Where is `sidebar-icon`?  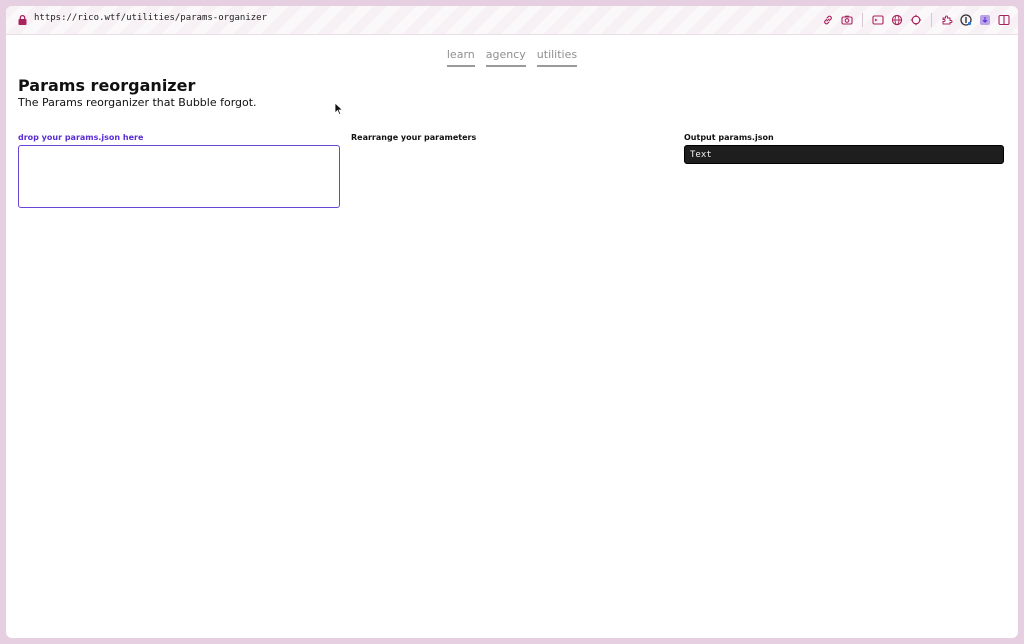 sidebar-icon is located at coordinates (1004, 20).